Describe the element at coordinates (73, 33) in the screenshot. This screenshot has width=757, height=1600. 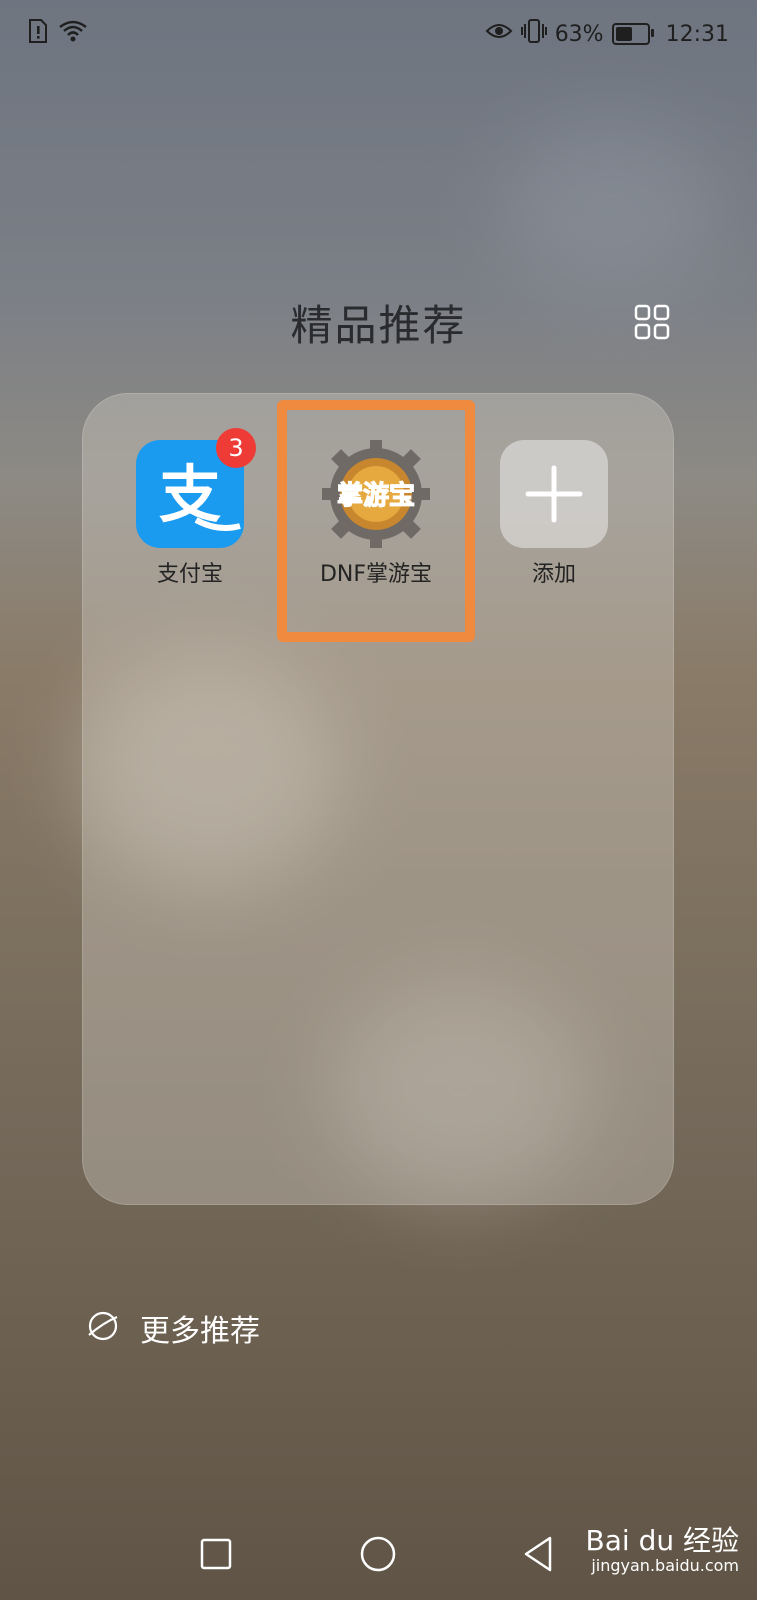
I see `wifi-icon` at that location.